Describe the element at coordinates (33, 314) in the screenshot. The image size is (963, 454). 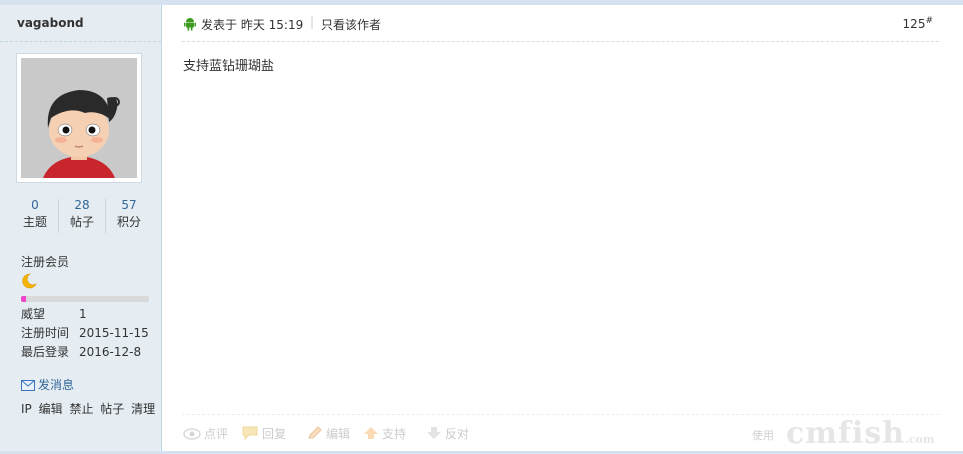
I see `info-key: 威望` at that location.